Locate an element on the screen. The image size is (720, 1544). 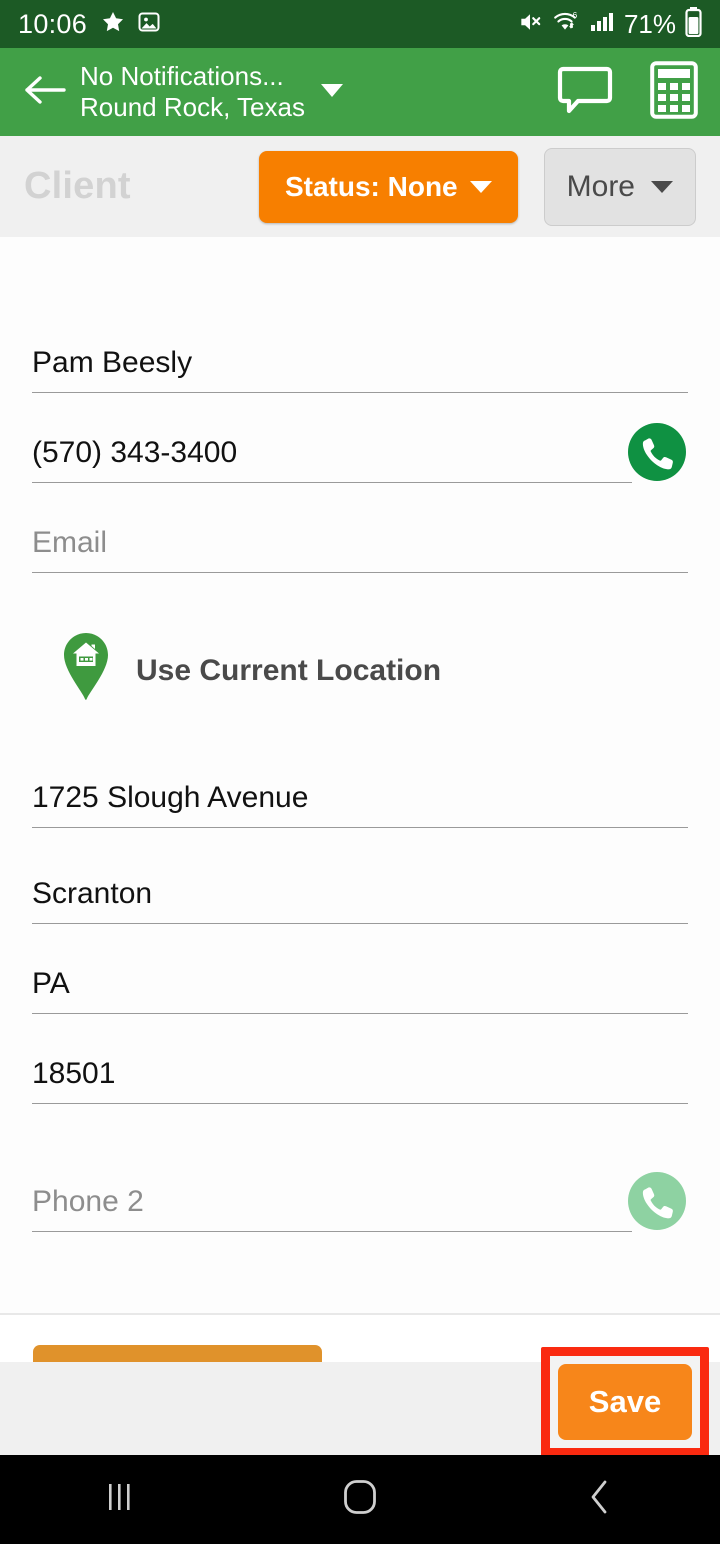
secondary-action-button-partial is located at coordinates (177, 1354).